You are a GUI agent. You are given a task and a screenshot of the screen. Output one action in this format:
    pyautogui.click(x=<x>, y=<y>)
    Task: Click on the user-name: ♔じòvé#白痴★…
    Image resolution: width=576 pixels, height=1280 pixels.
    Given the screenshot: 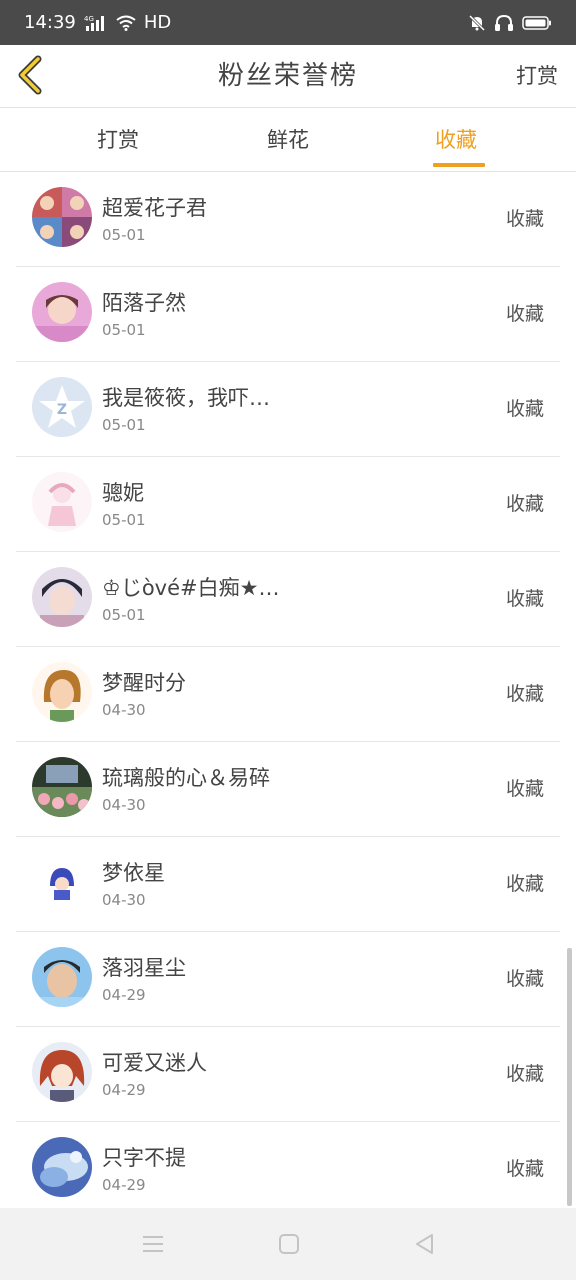 What is the action you would take?
    pyautogui.click(x=191, y=588)
    